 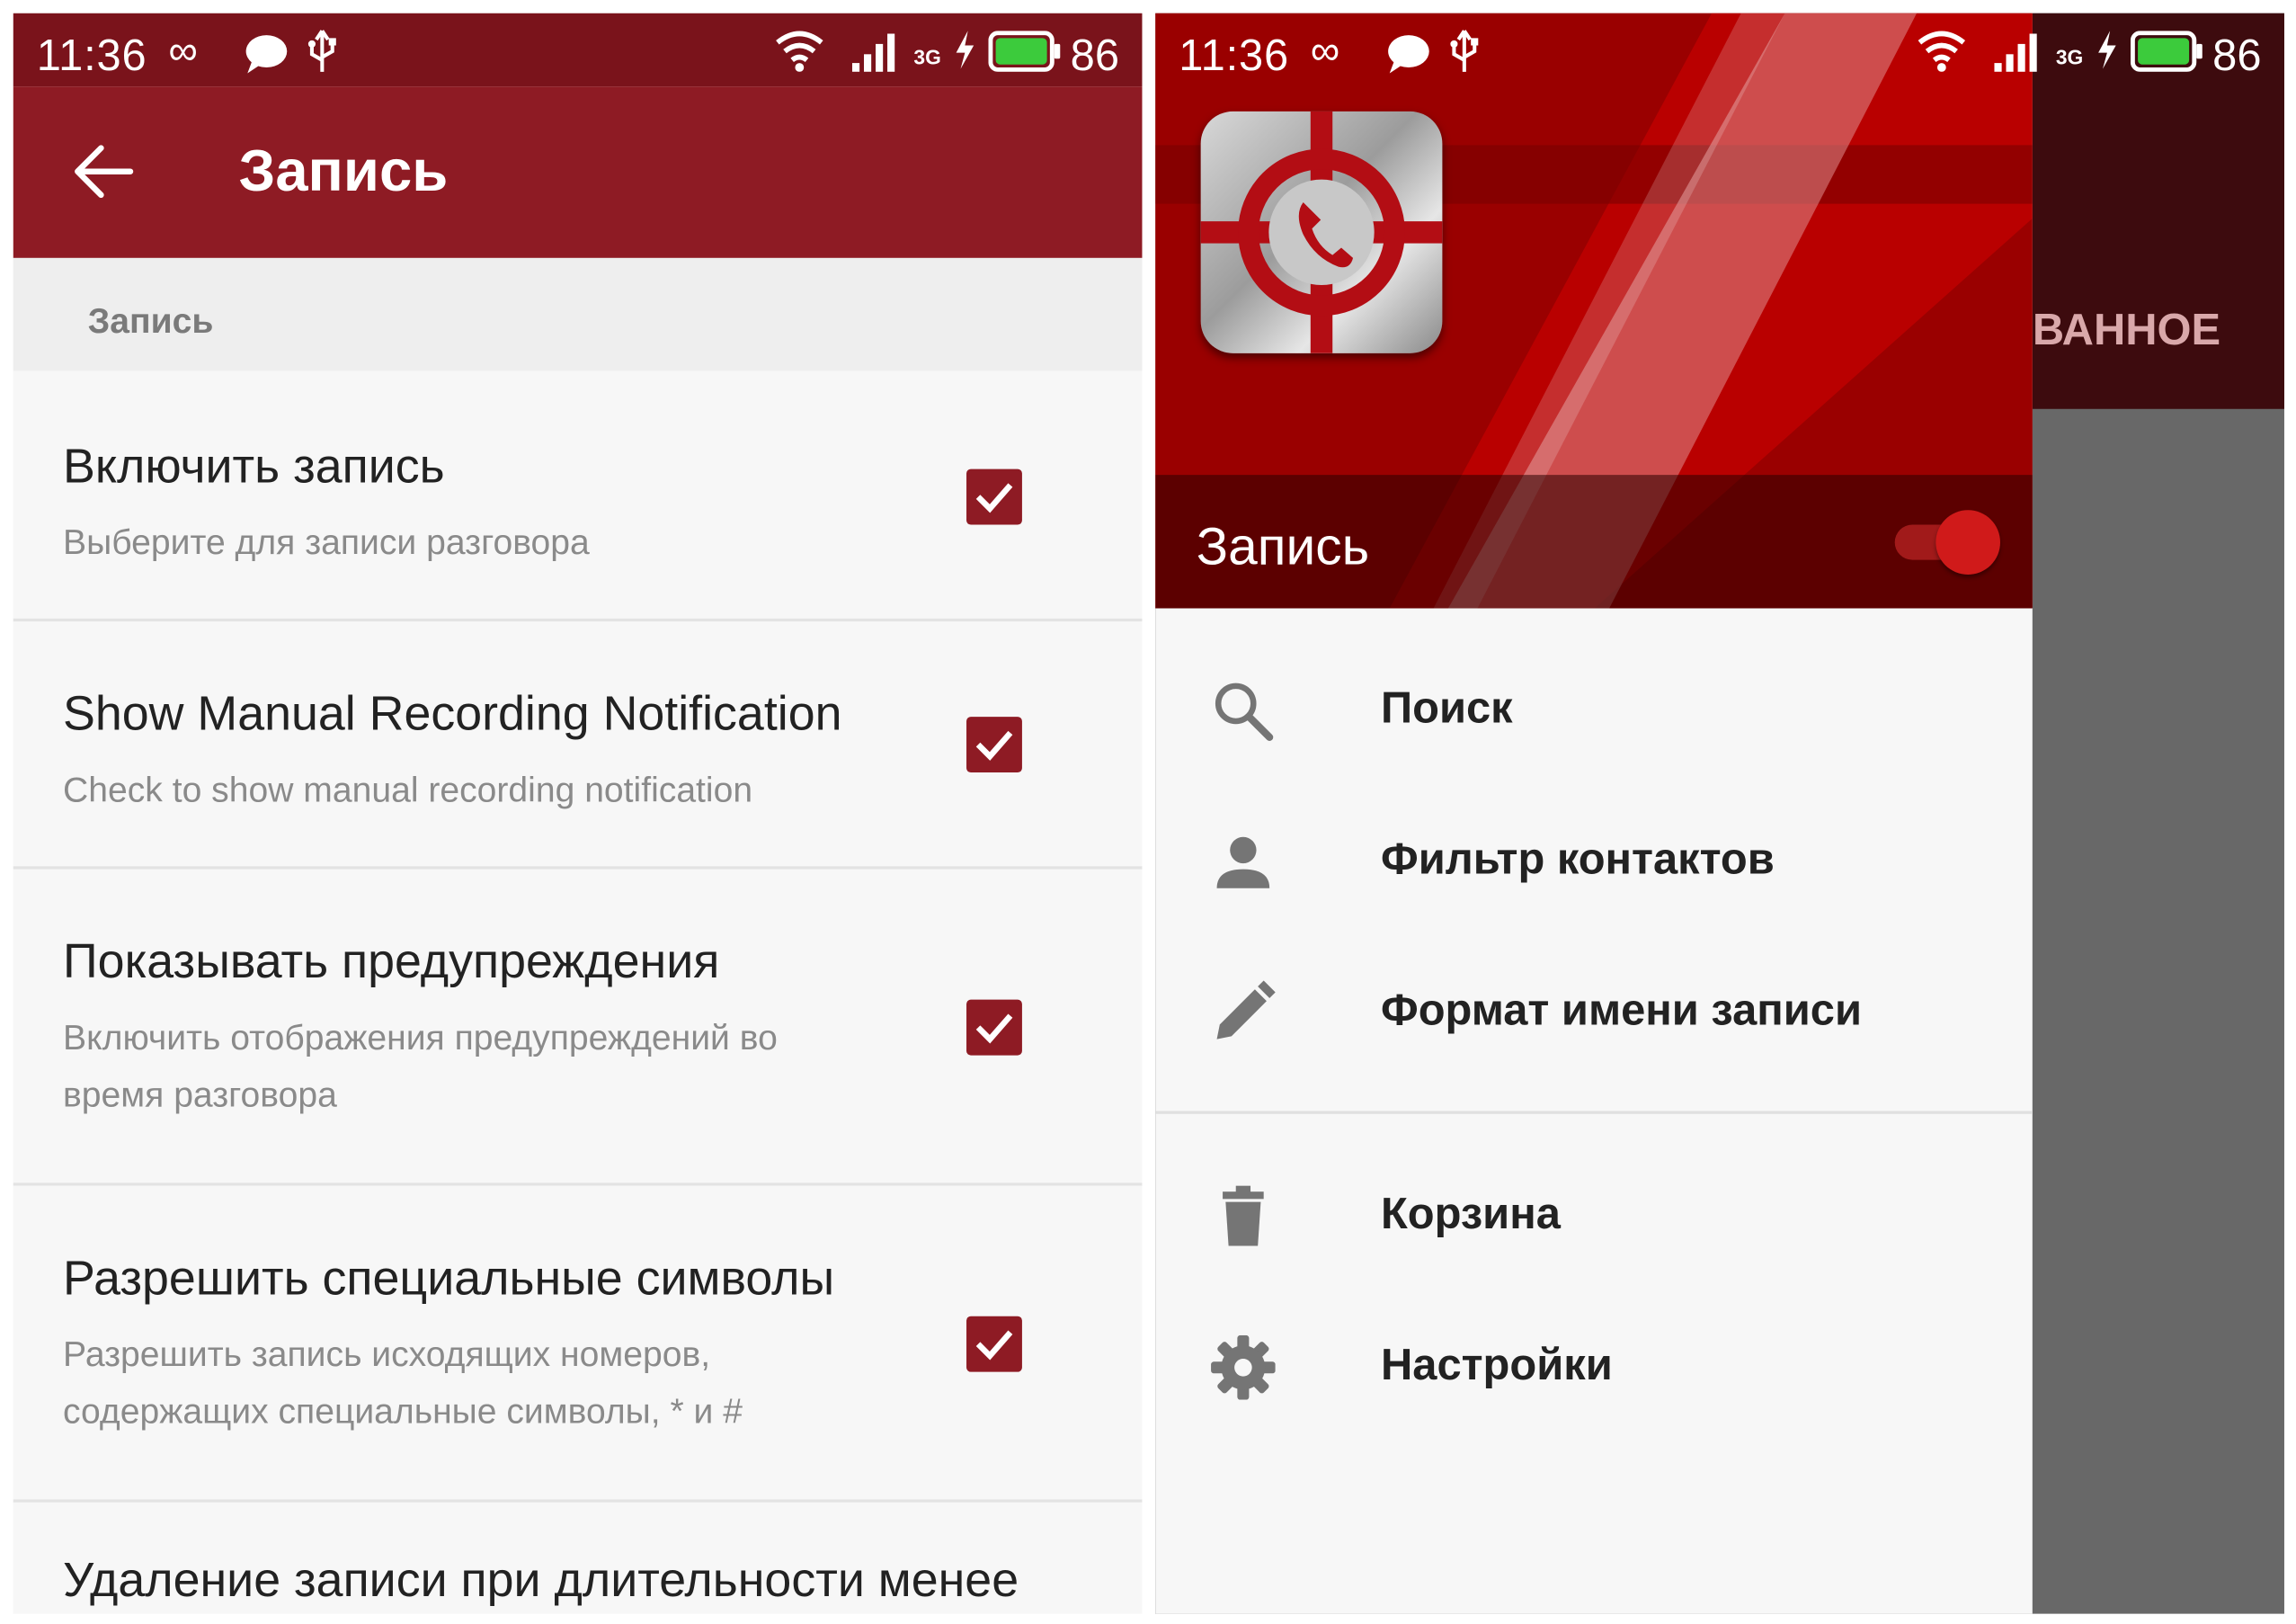 I want to click on trash-icon, so click(x=1243, y=1216).